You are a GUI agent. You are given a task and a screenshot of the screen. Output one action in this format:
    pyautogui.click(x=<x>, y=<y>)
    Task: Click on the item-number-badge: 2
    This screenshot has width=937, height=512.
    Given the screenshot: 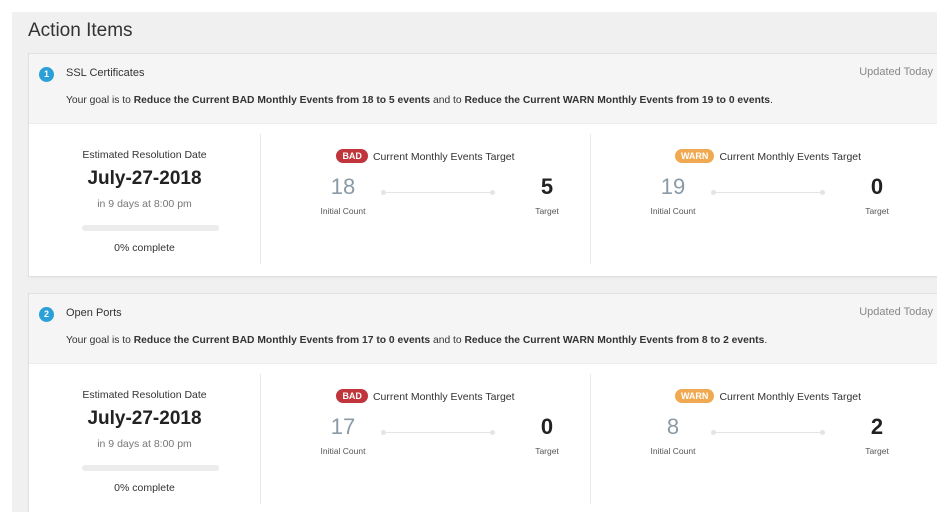 What is the action you would take?
    pyautogui.click(x=46, y=314)
    